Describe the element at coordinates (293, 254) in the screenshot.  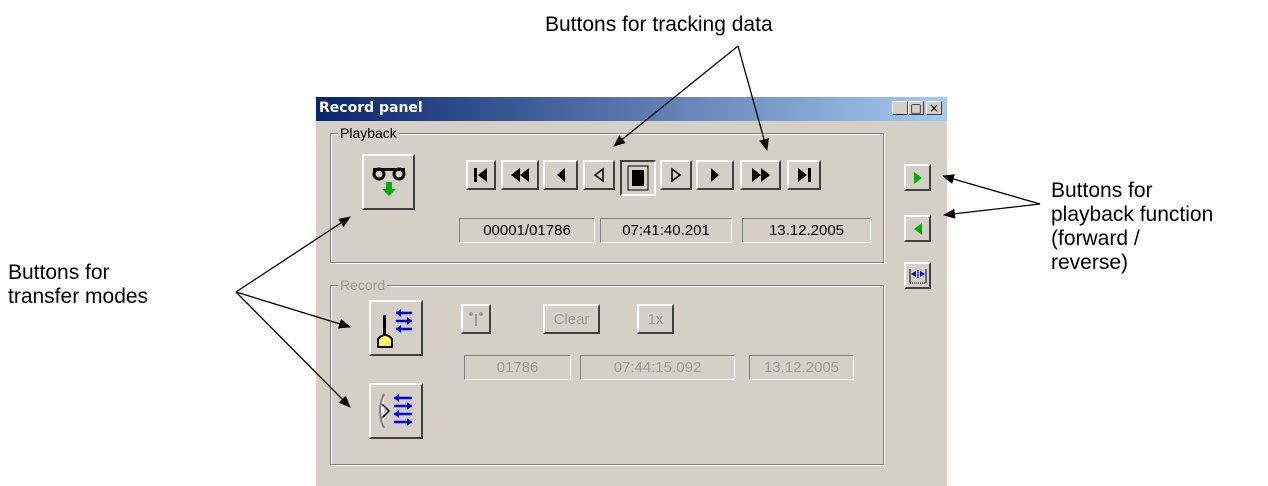
I see `arrow-transfer-top` at that location.